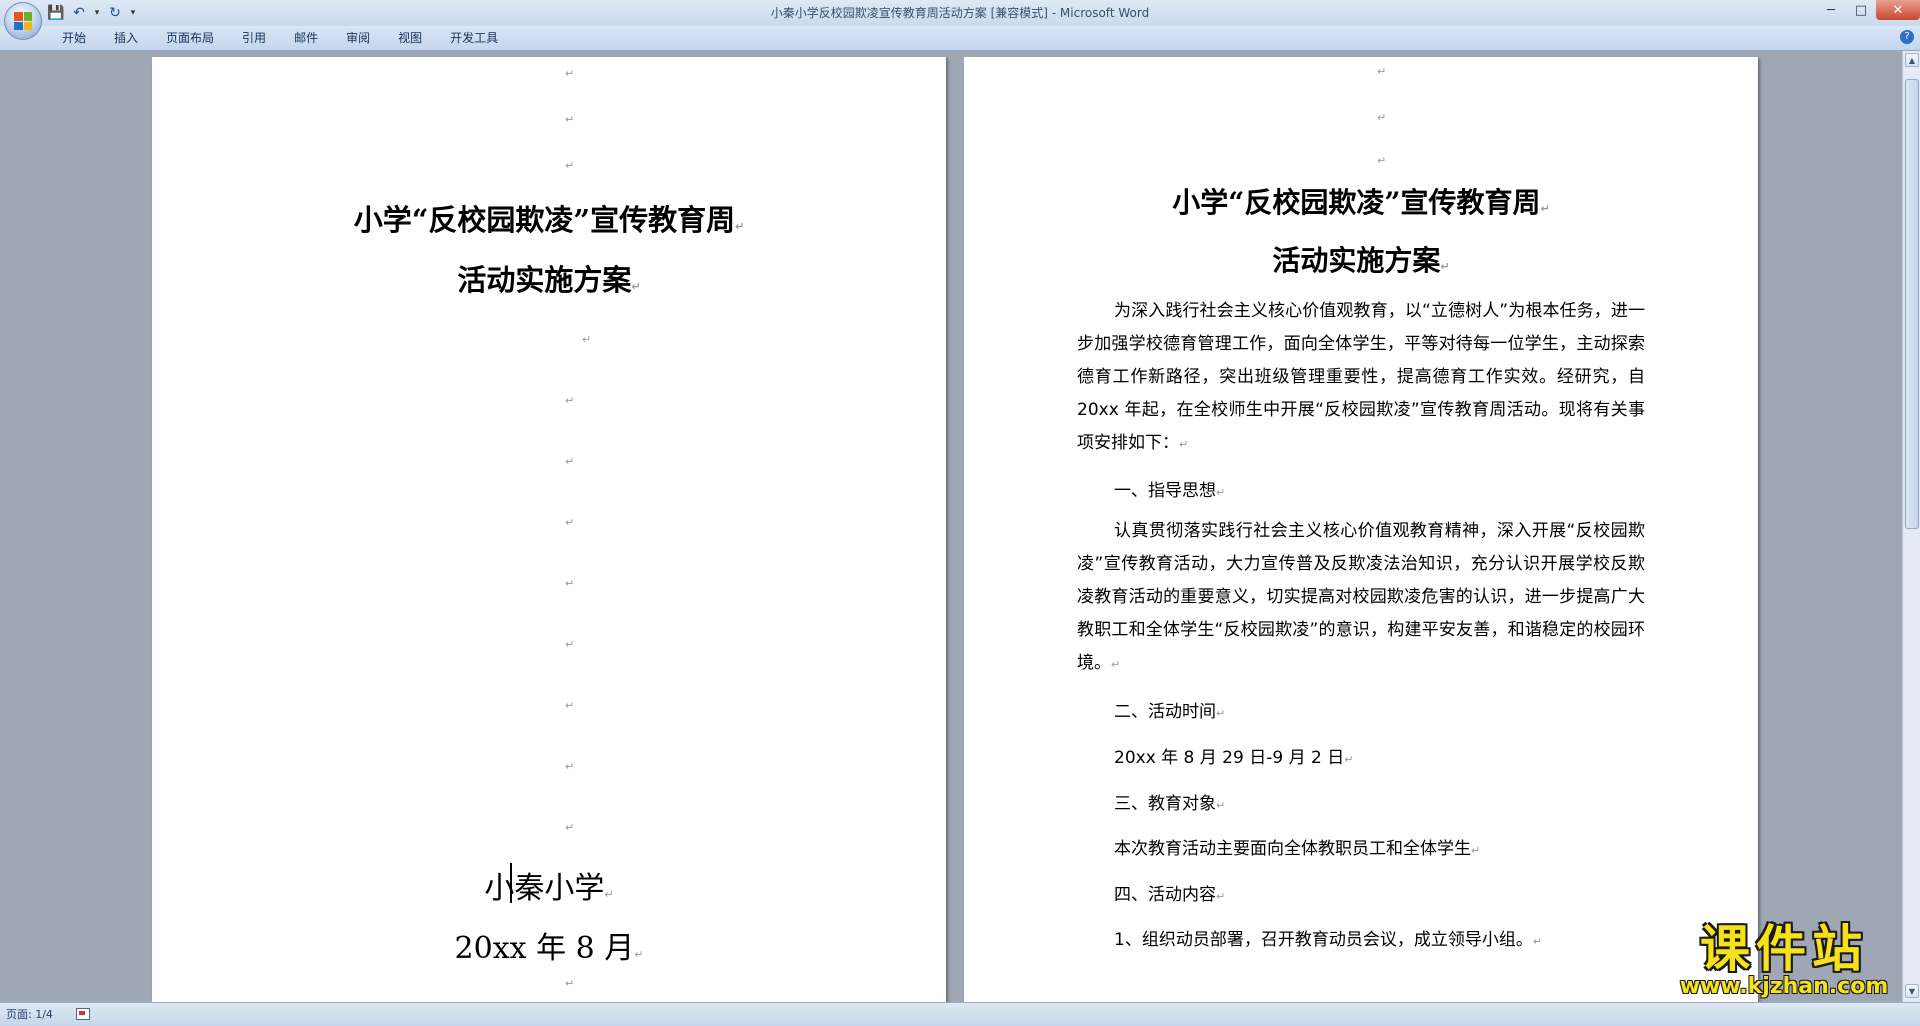  I want to click on status-bar: 页面: 1/4, so click(960, 1014).